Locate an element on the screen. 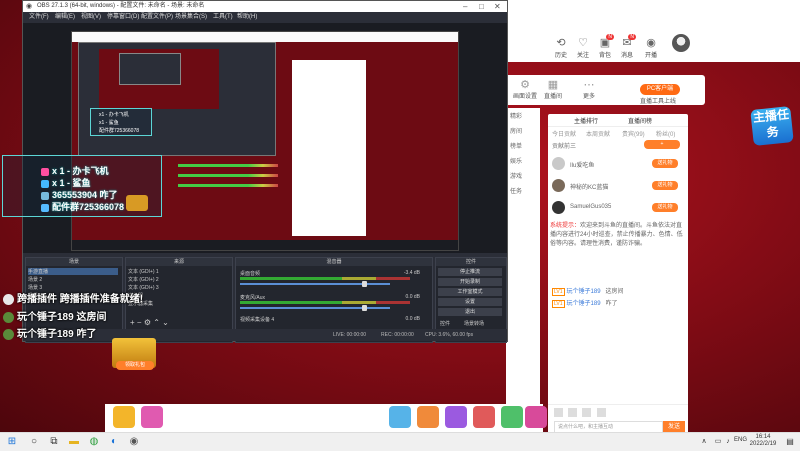  anchor-task-badge: 主播任务 is located at coordinates (772, 126).